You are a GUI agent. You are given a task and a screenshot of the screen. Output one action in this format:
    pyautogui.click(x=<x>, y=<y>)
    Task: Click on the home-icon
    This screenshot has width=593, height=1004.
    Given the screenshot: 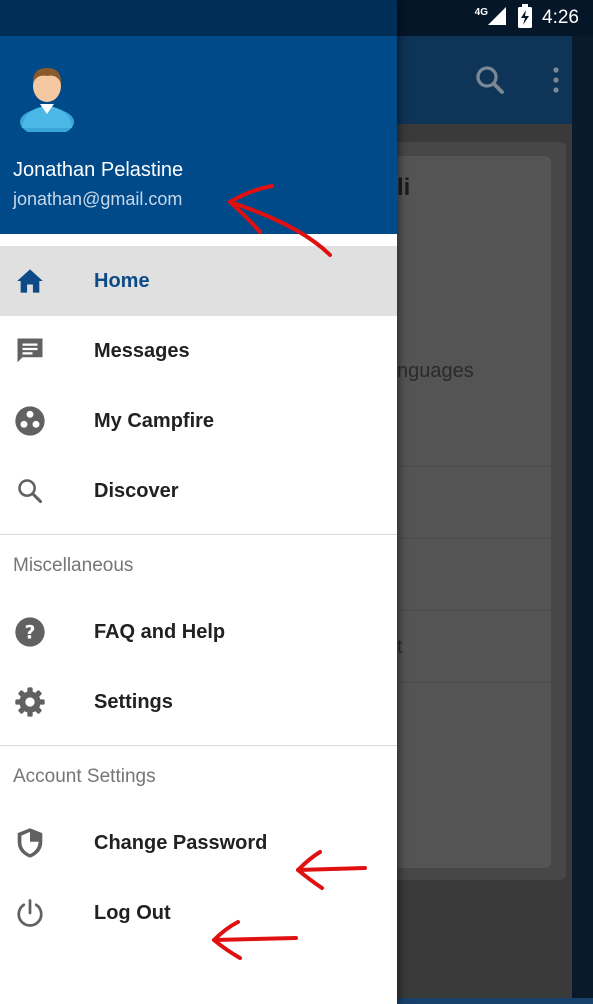 What is the action you would take?
    pyautogui.click(x=30, y=281)
    